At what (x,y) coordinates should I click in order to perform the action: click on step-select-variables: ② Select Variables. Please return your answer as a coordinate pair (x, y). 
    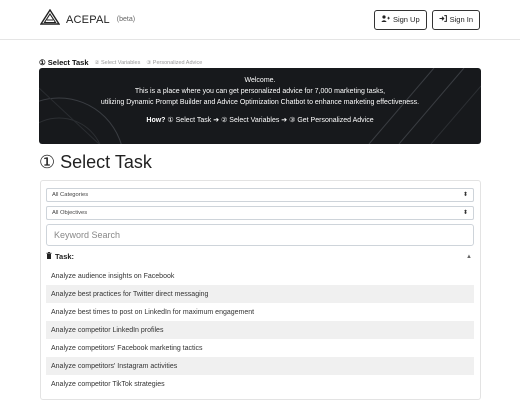
    Looking at the image, I should click on (118, 63).